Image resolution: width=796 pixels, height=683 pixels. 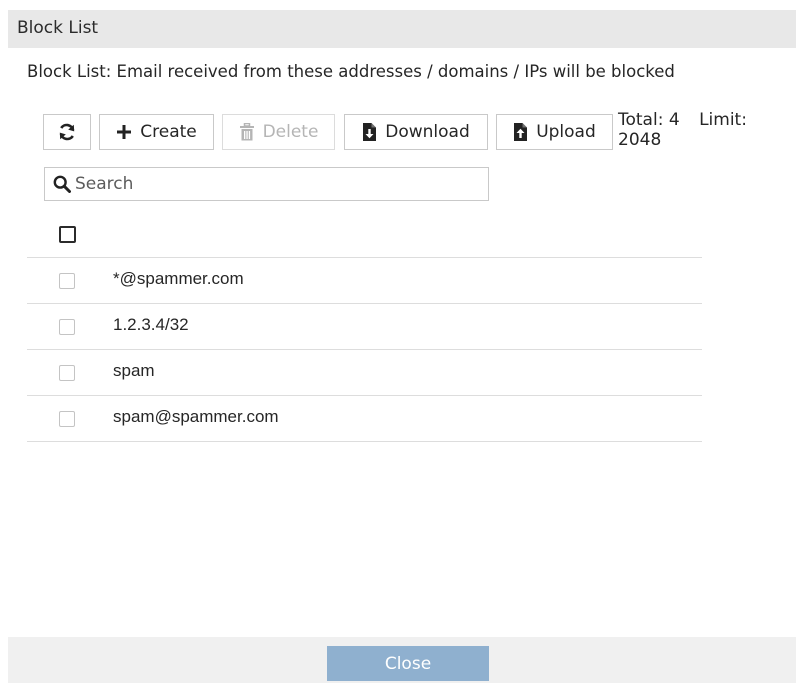 I want to click on file-download-icon, so click(x=369, y=132).